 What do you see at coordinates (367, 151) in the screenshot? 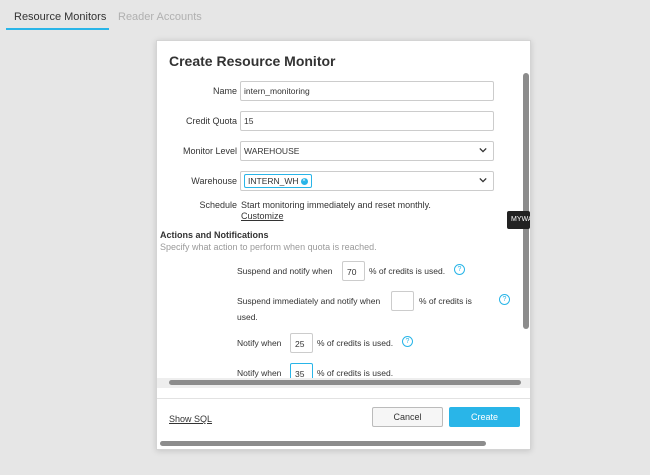
I see `monitor-level-select: WAREHOUSE` at bounding box center [367, 151].